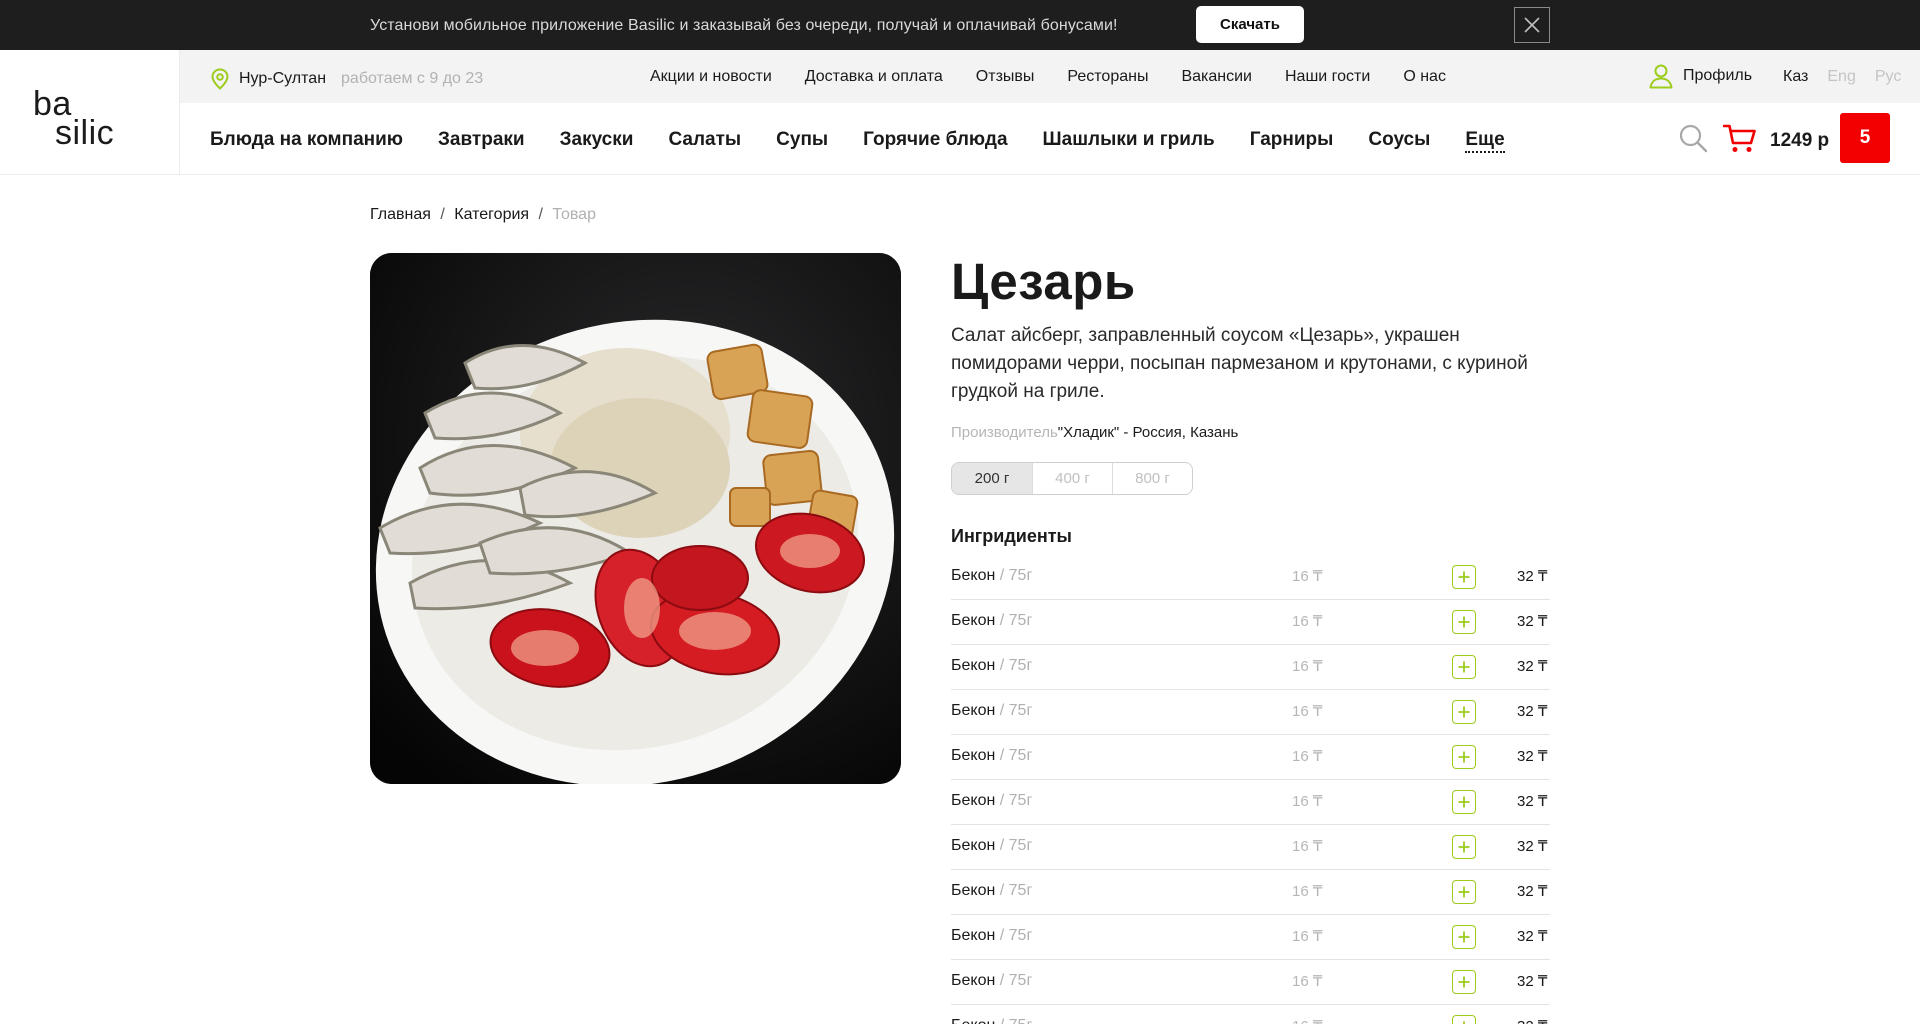  Describe the element at coordinates (1532, 25) in the screenshot. I see `banner-close-button` at that location.